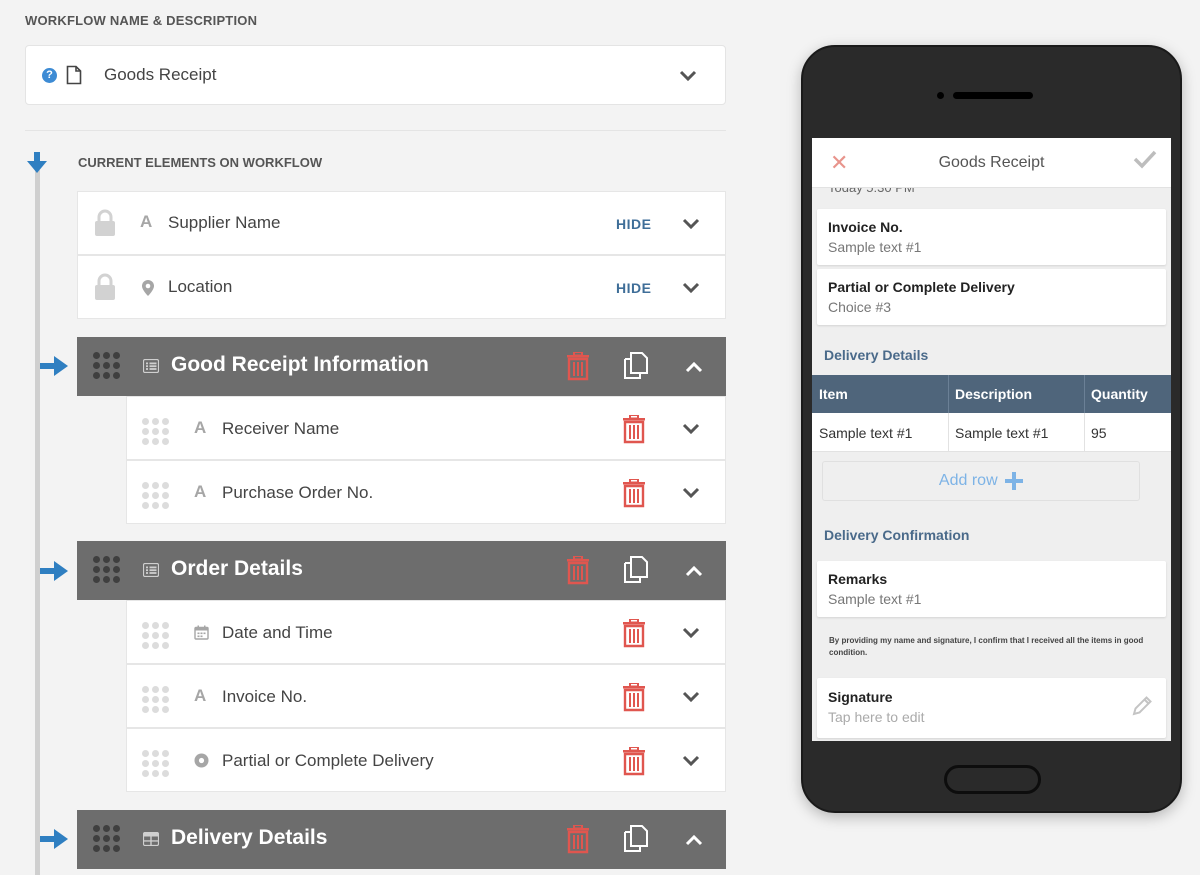  Describe the element at coordinates (1099, 433) in the screenshot. I see `table-cell: 95` at that location.